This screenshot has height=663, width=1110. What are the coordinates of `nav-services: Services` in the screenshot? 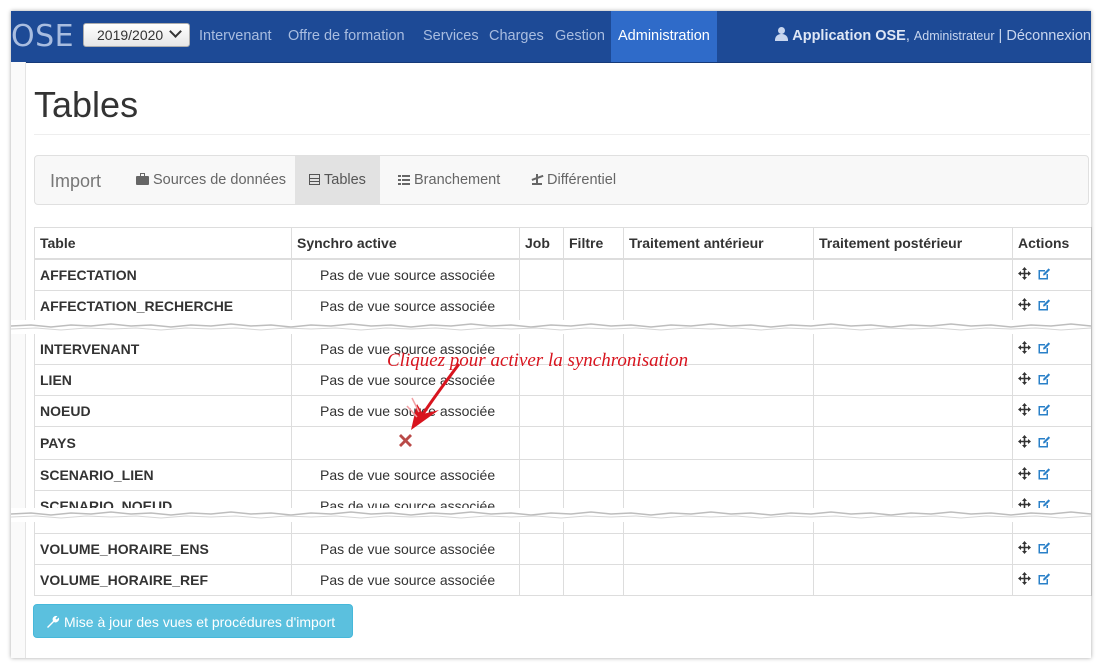 It's located at (451, 36).